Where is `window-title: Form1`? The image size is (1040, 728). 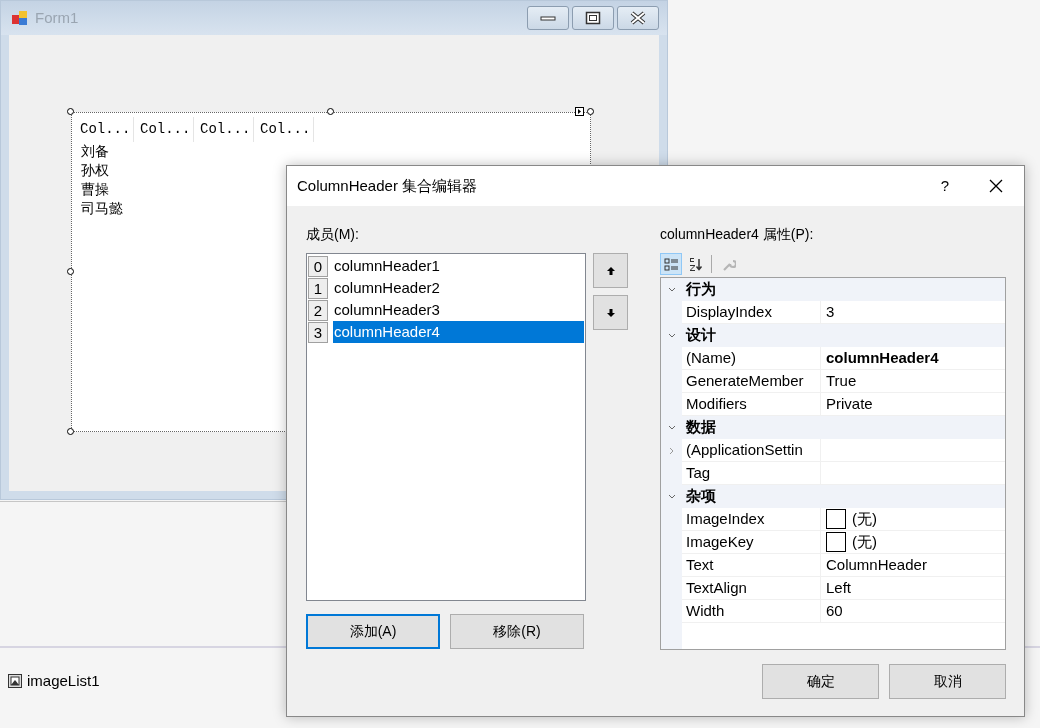
window-title: Form1 is located at coordinates (57, 17).